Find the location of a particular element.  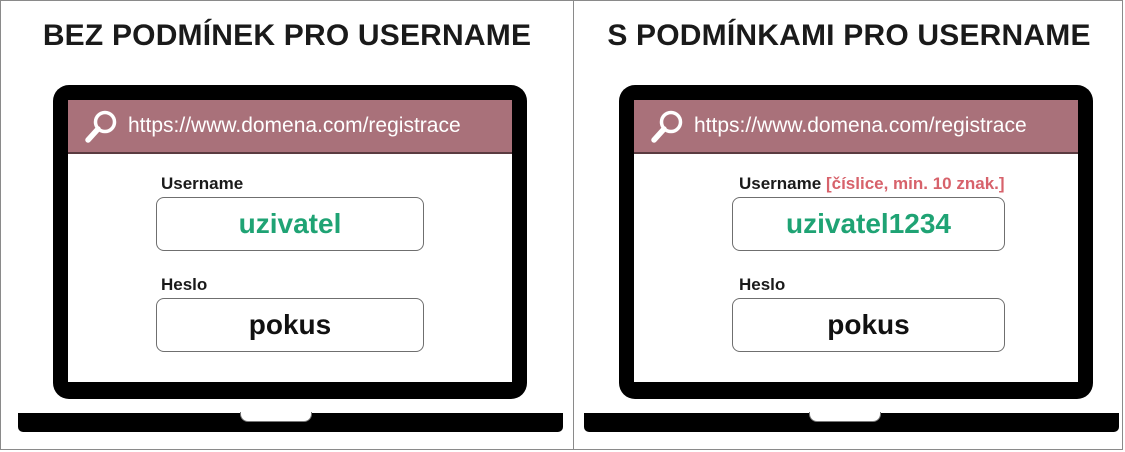

username-label: Username is located at coordinates (202, 184).